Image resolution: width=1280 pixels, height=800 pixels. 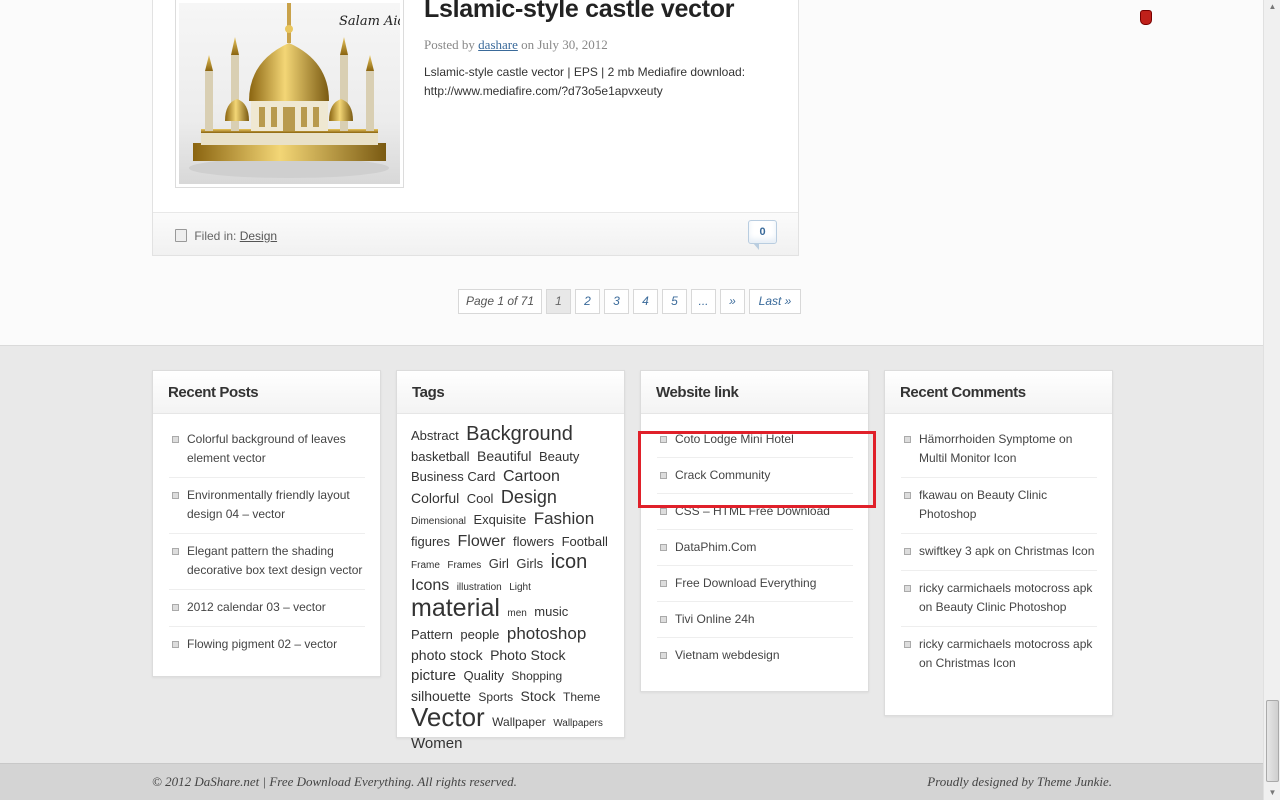 I want to click on recent-comment: swiftkey 3 apk on Christmas Icon, so click(x=999, y=556).